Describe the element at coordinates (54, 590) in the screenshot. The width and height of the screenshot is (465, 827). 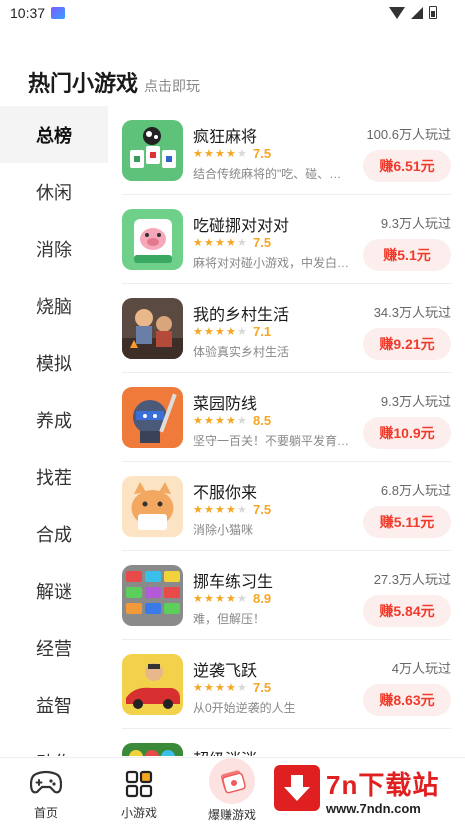
I see `category-item-puzzle: 解谜` at that location.